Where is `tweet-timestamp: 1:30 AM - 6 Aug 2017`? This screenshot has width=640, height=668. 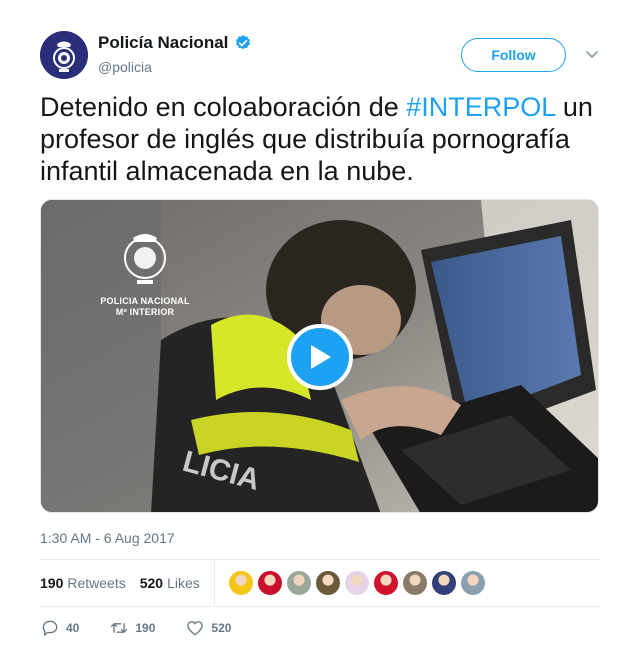 tweet-timestamp: 1:30 AM - 6 Aug 2017 is located at coordinates (107, 538).